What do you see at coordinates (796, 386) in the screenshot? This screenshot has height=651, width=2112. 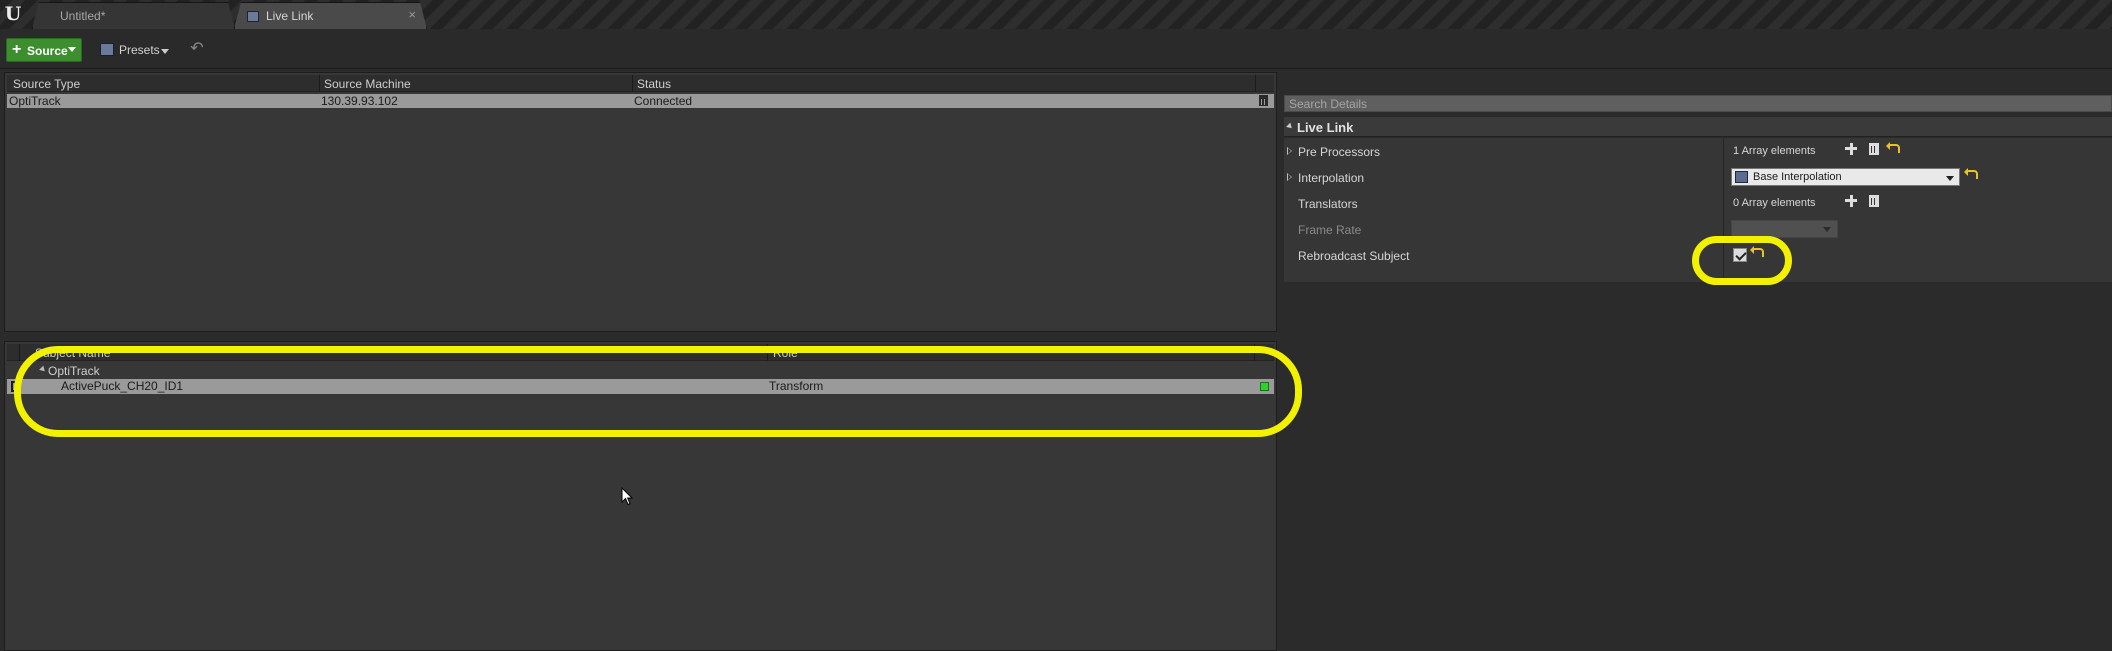 I see `subject-role-cell: Transform` at bounding box center [796, 386].